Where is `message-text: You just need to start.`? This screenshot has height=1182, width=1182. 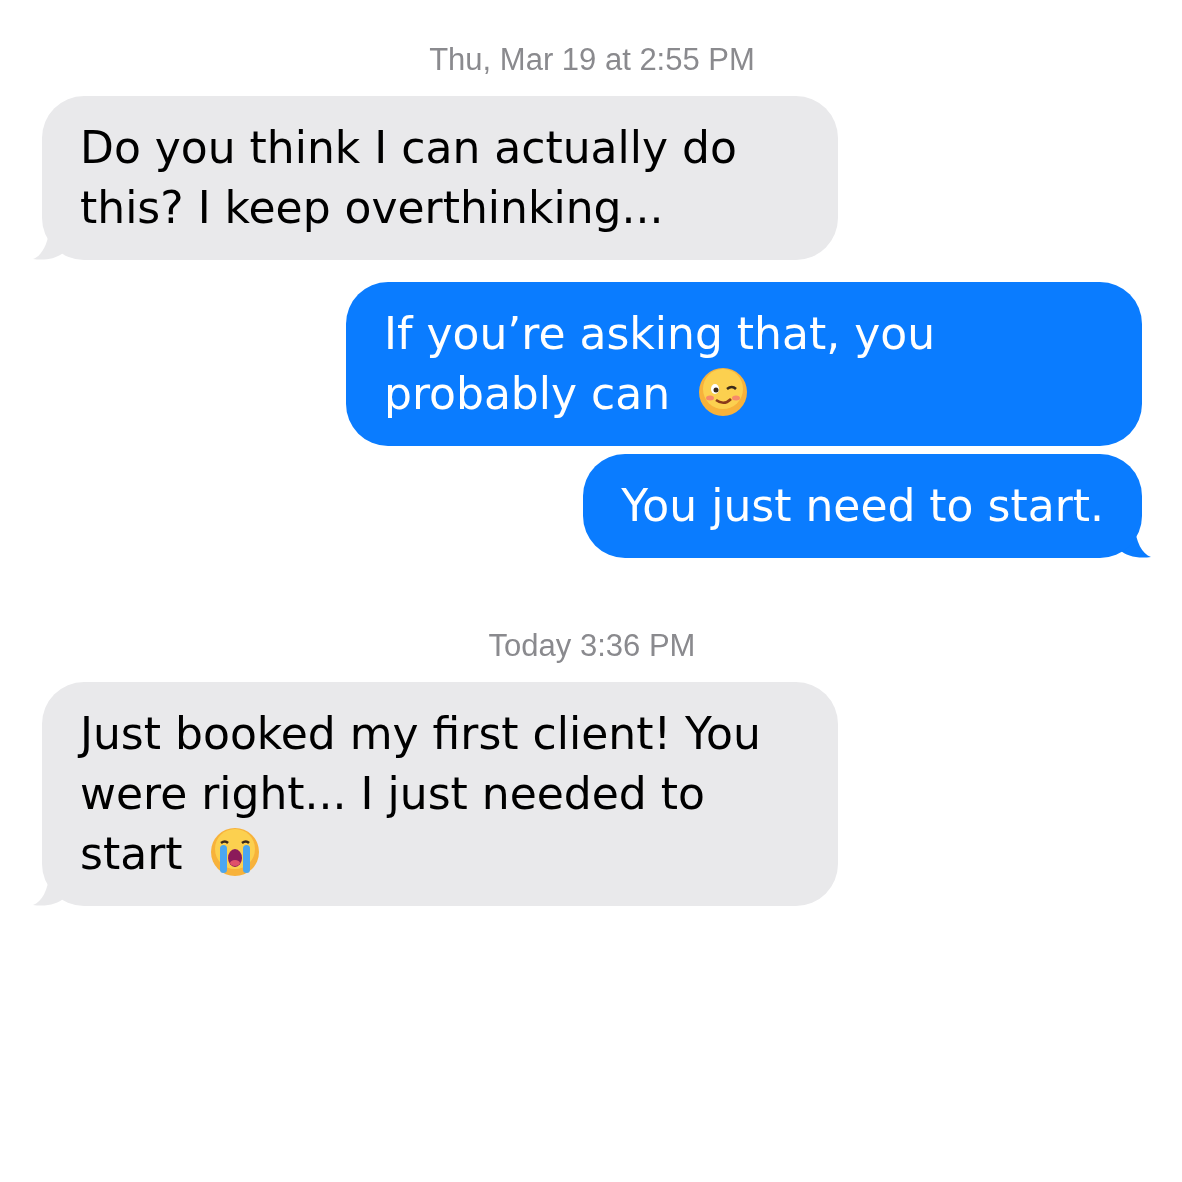
message-text: You just need to start. is located at coordinates (862, 505).